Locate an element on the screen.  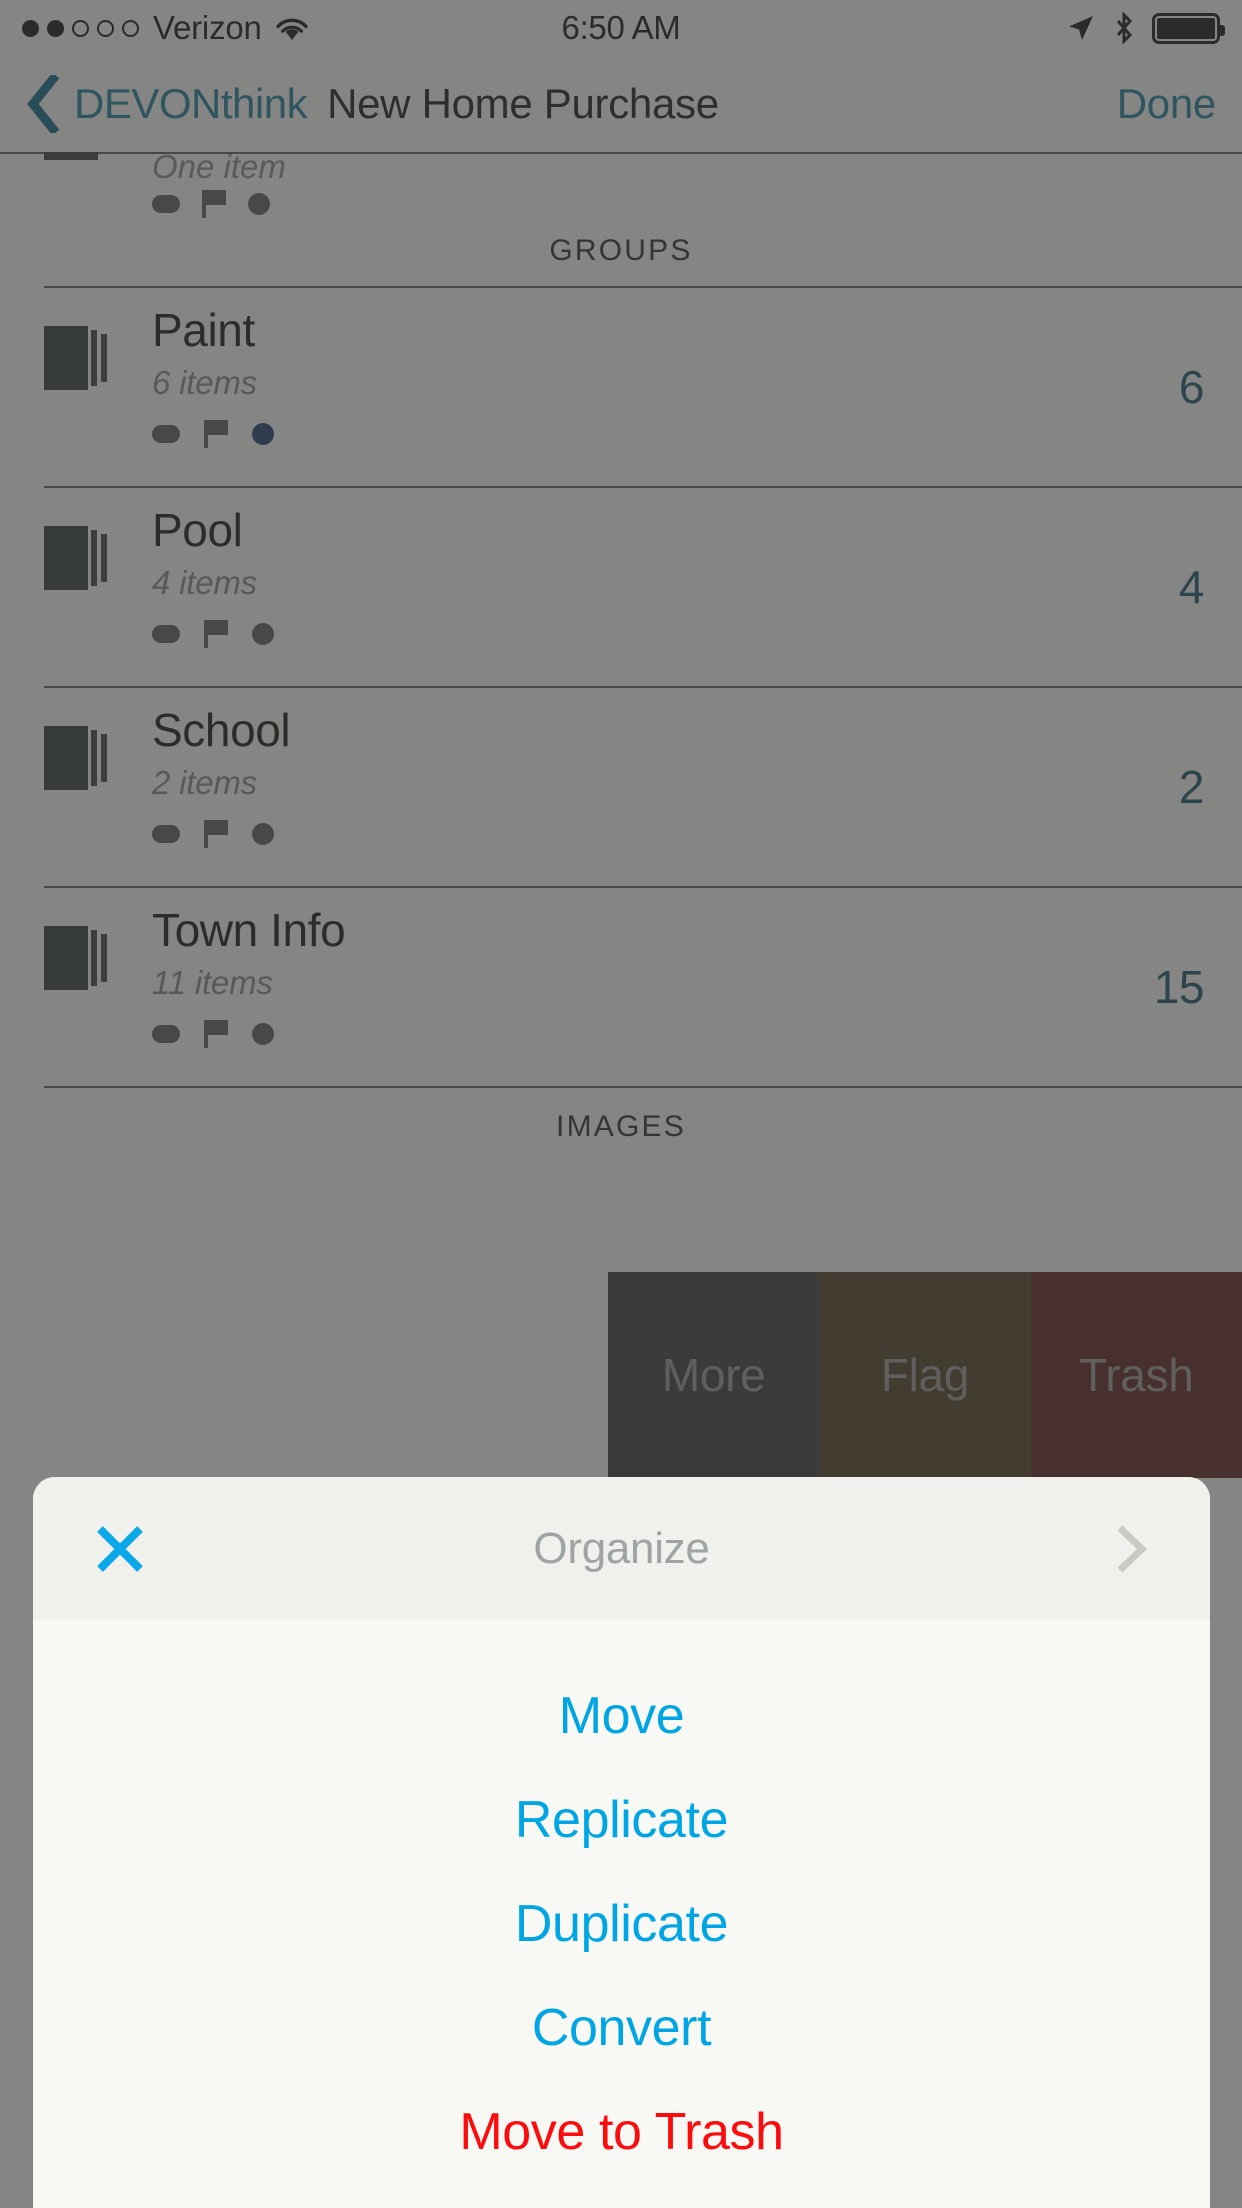
row-text: Pool 4 items is located at coordinates (213, 576).